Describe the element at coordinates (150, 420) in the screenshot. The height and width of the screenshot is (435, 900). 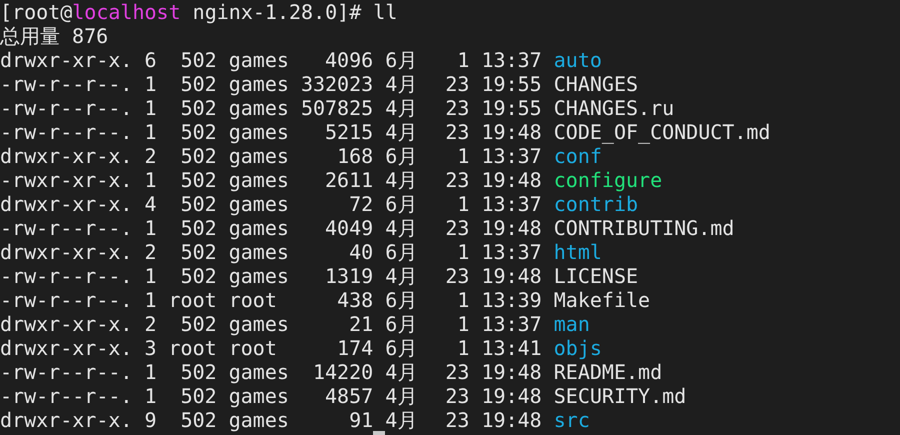
I see `link-count: 9` at that location.